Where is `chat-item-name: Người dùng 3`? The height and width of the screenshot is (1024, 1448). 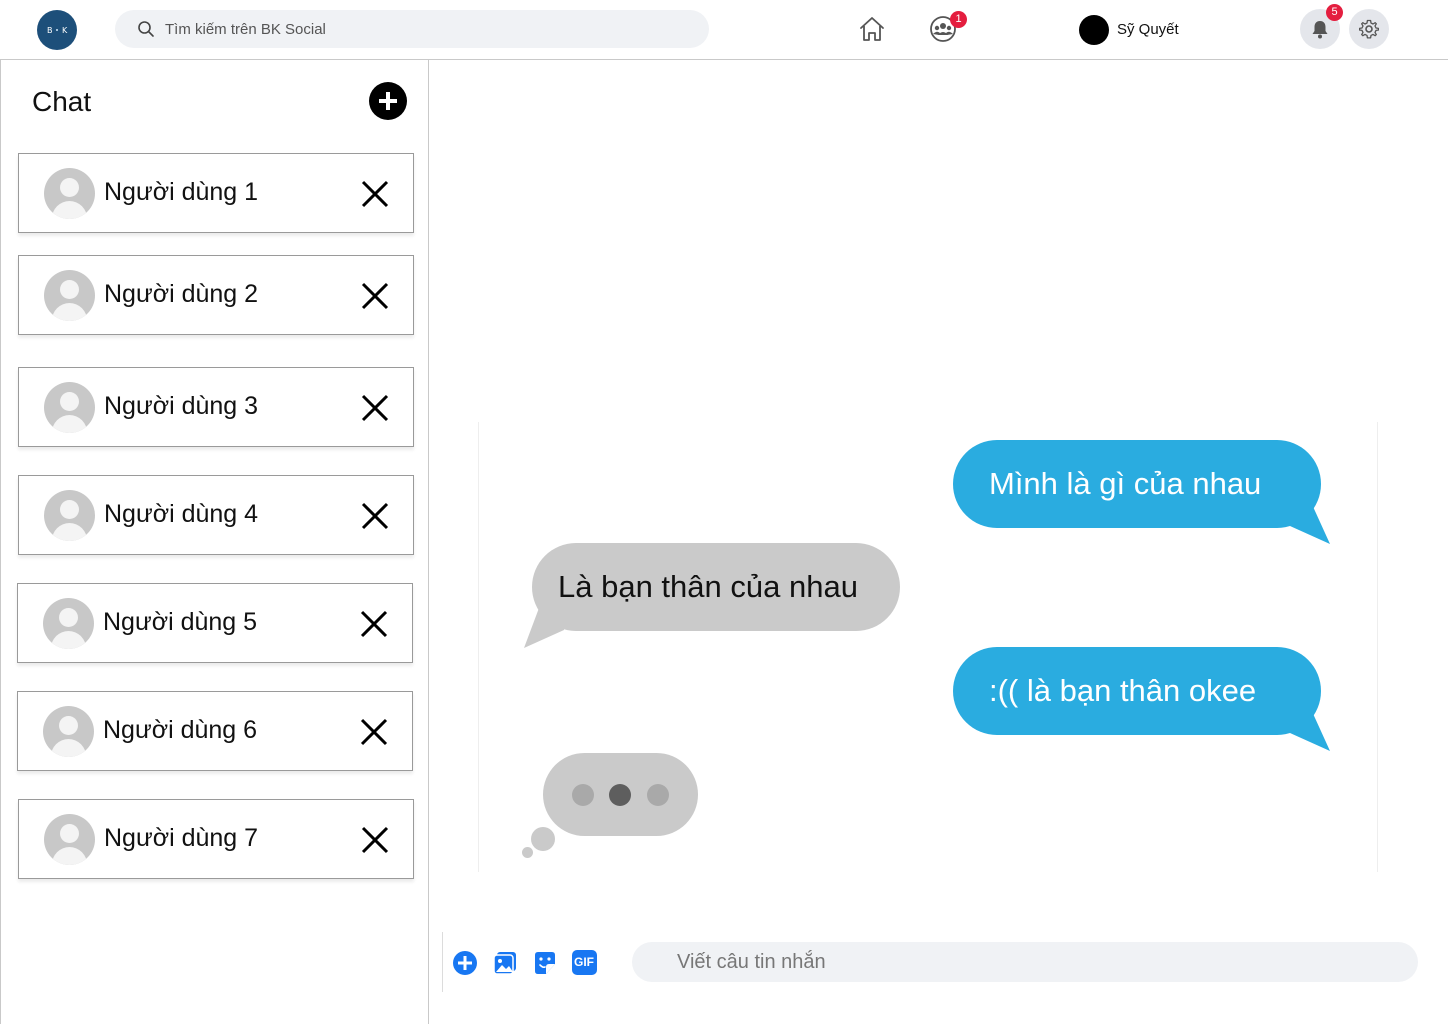 chat-item-name: Người dùng 3 is located at coordinates (181, 406).